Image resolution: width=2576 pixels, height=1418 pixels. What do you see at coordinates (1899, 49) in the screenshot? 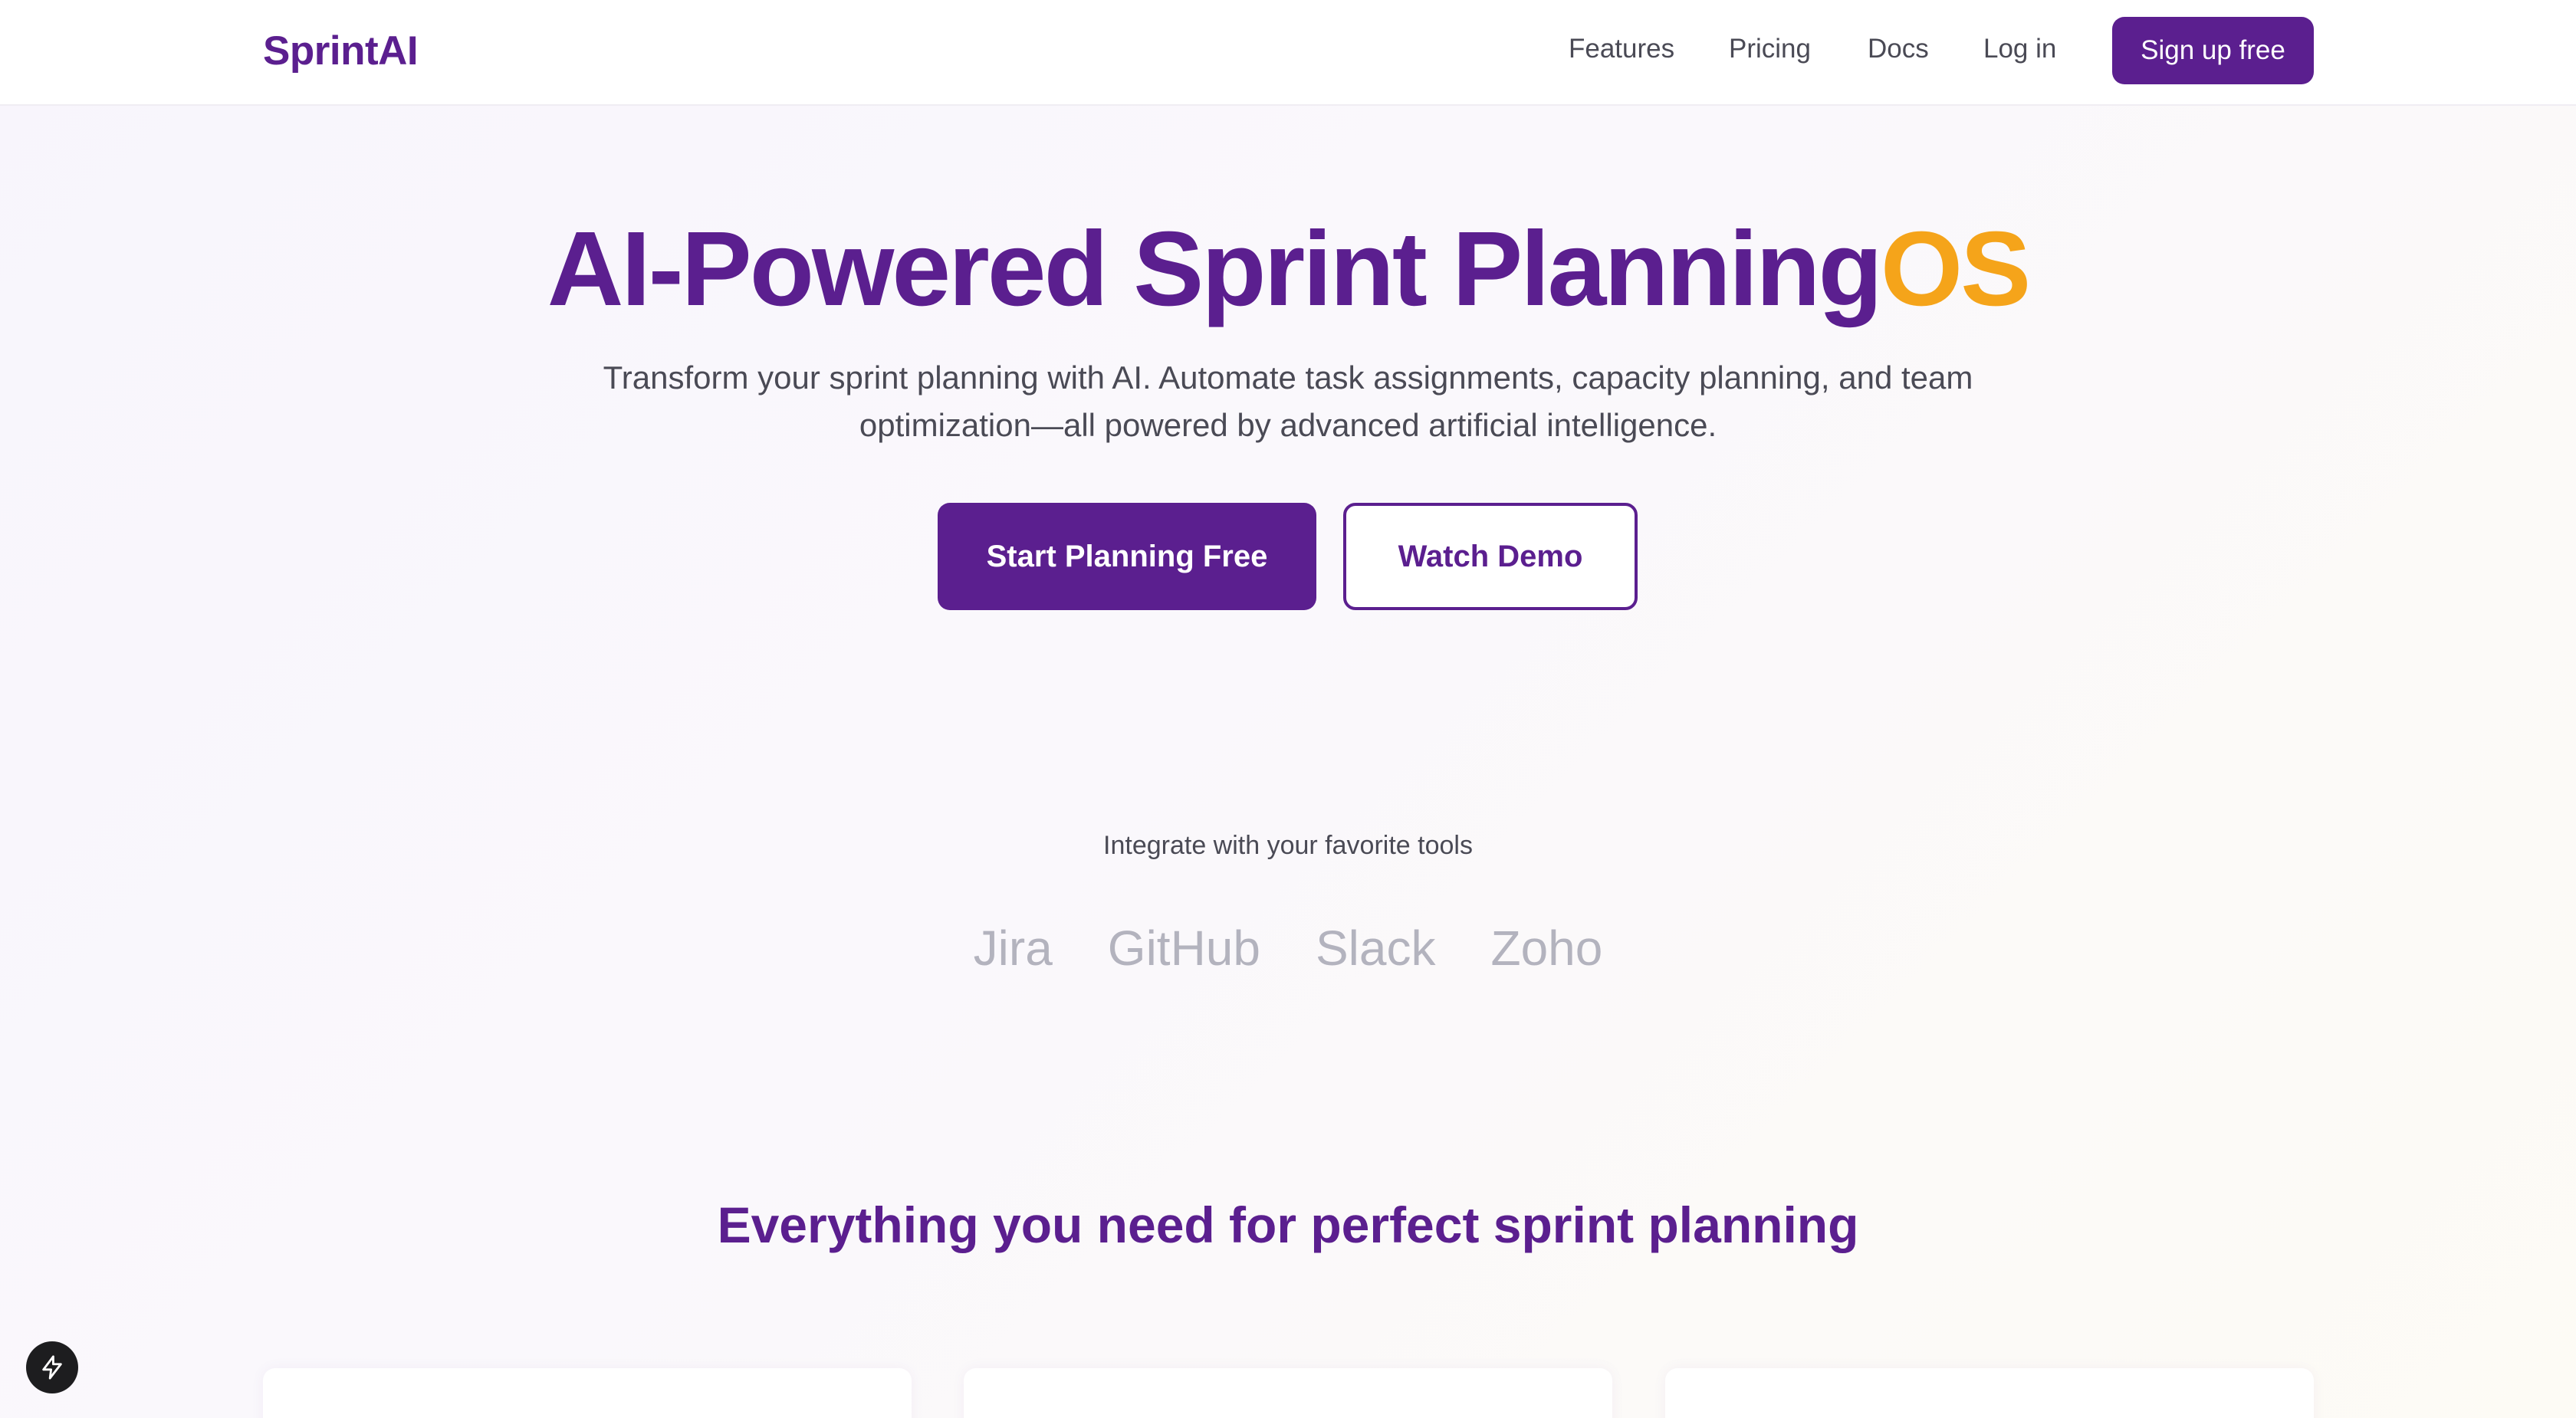
I see `nav-link-docs: Docs` at bounding box center [1899, 49].